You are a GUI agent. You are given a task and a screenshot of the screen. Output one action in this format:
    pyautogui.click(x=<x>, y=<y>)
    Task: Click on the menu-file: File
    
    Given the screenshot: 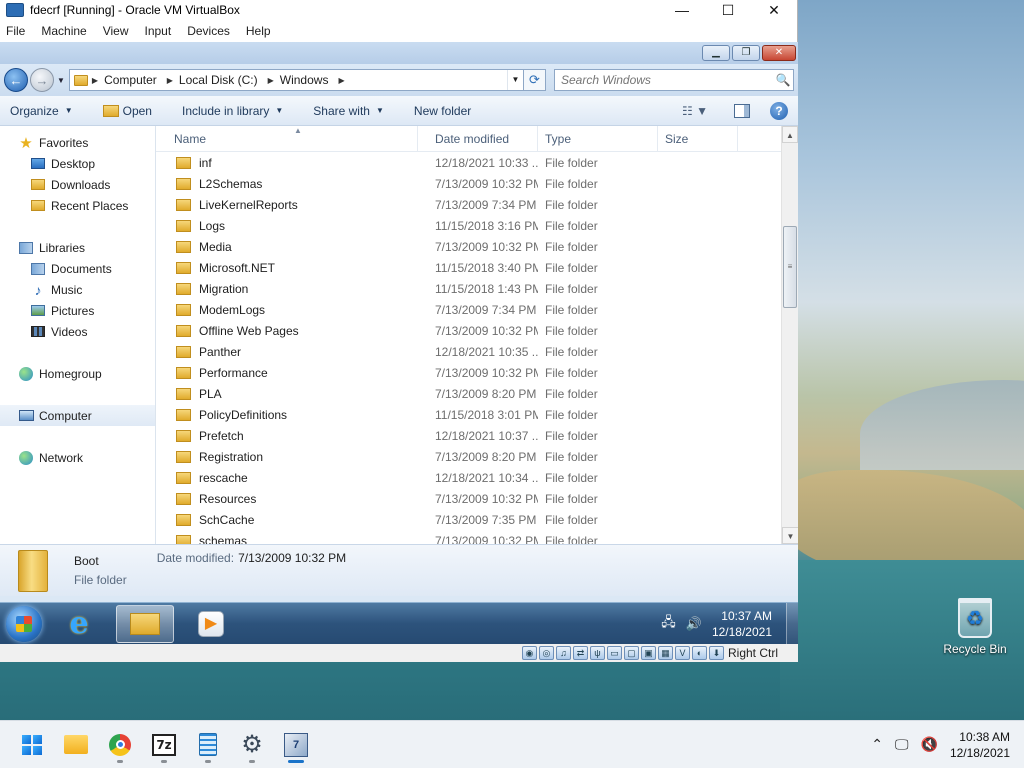 What is the action you would take?
    pyautogui.click(x=15, y=31)
    